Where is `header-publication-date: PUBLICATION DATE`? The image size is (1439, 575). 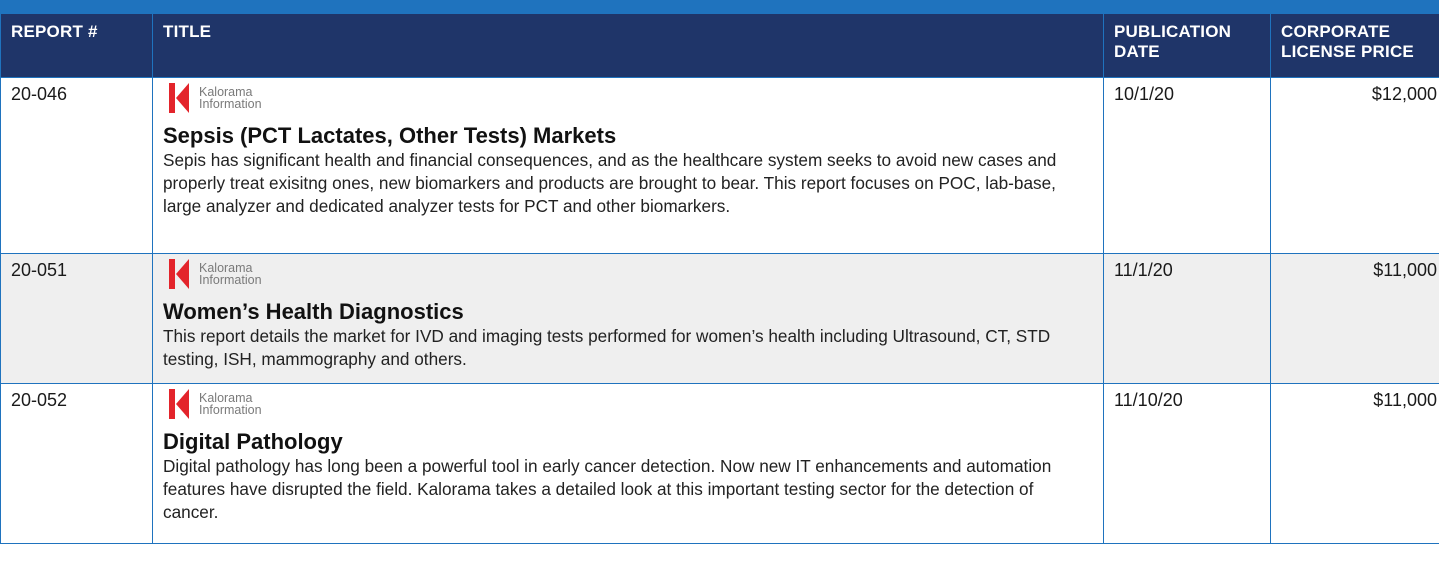
header-publication-date: PUBLICATION DATE is located at coordinates (1187, 45).